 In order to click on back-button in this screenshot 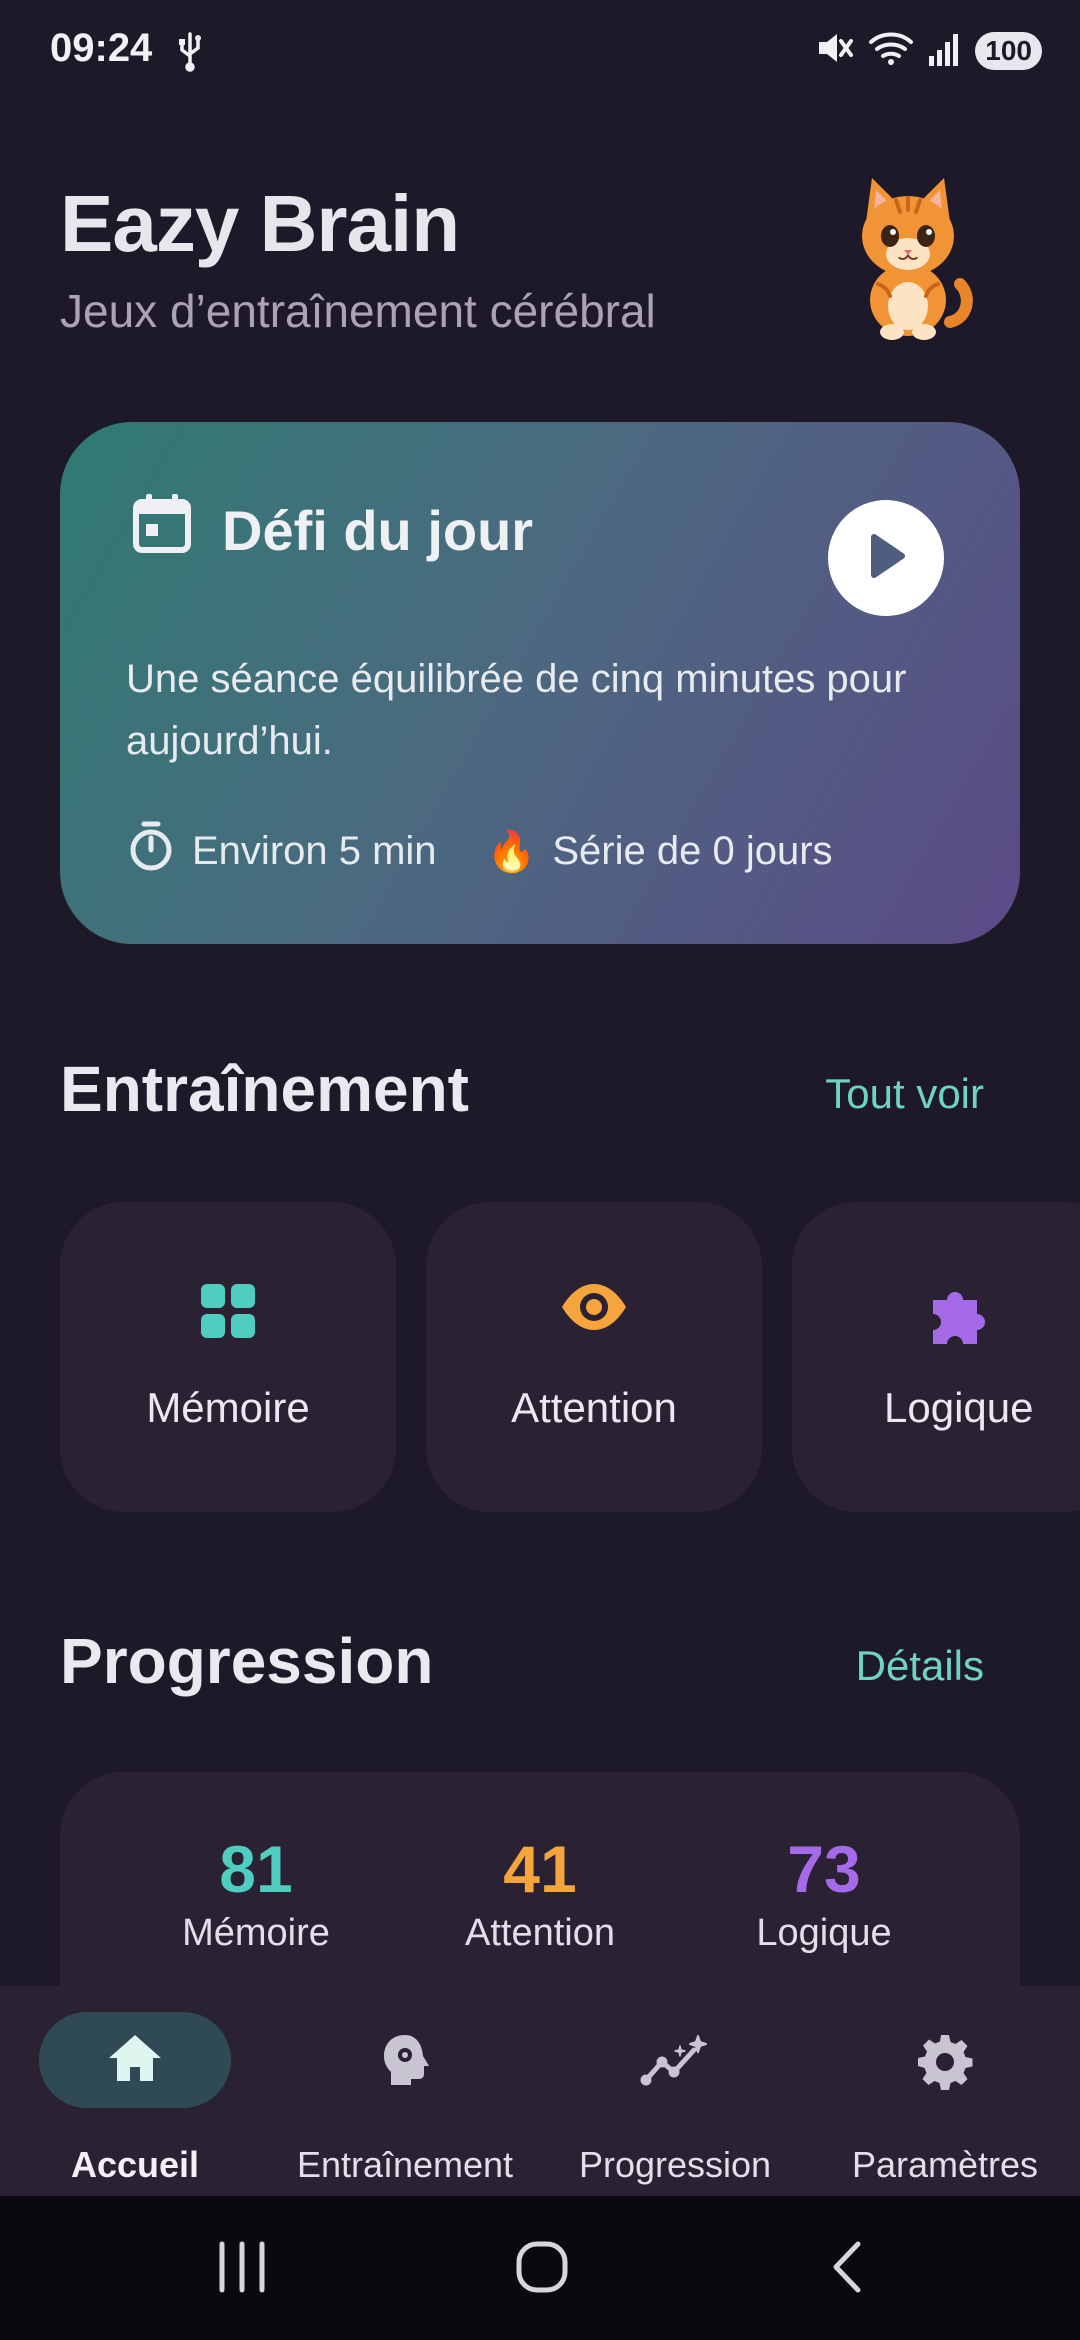, I will do `click(848, 2269)`.